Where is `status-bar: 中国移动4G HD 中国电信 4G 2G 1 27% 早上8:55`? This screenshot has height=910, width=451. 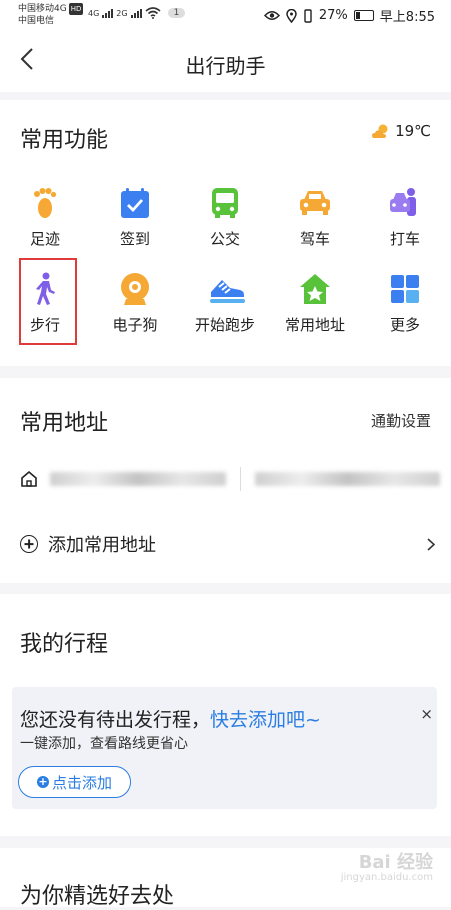 status-bar: 中国移动4G HD 中国电信 4G 2G 1 27% 早上8:55 is located at coordinates (225, 15).